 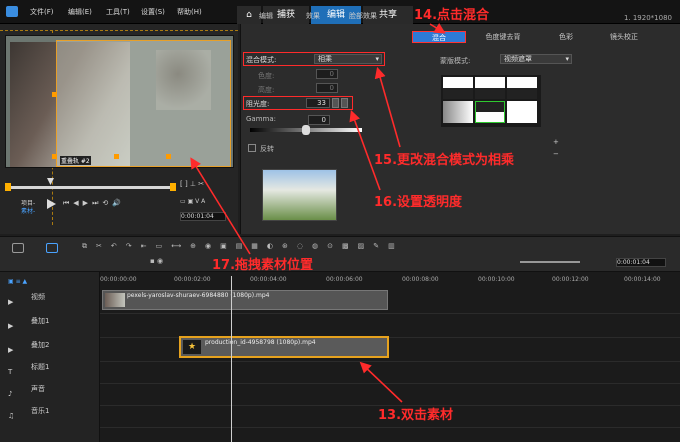 What do you see at coordinates (437, 28) in the screenshot?
I see `arrow-to-blend-tab` at bounding box center [437, 28].